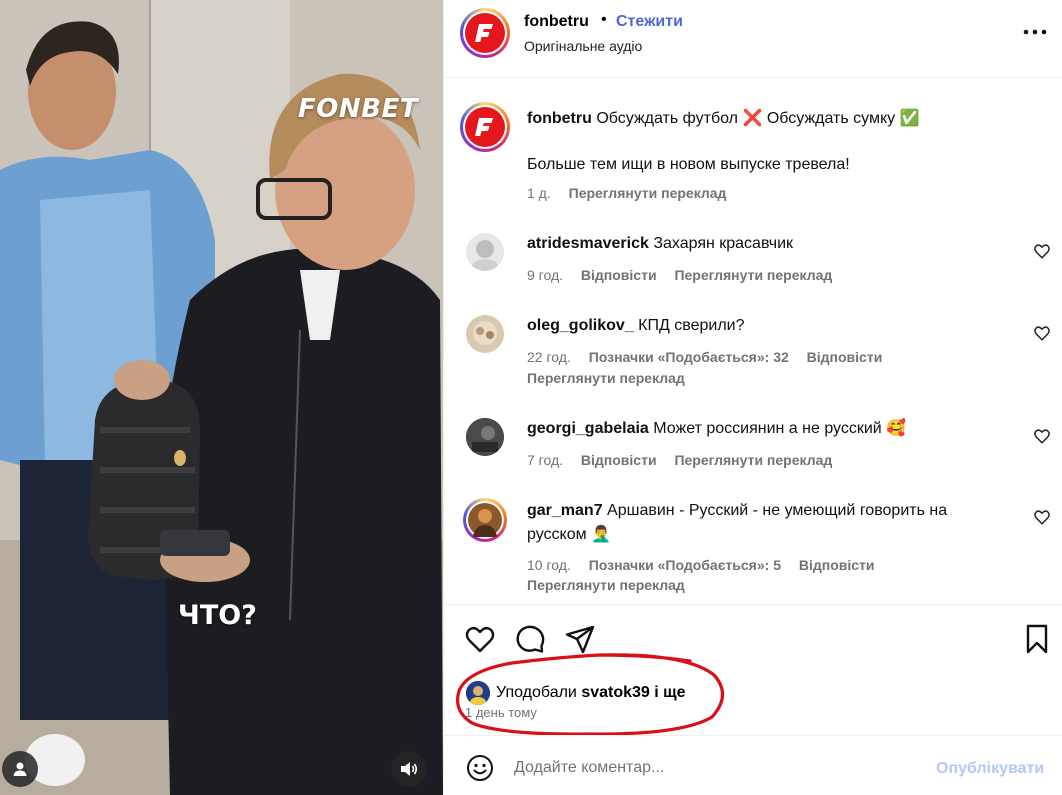 This screenshot has width=1062, height=795. Describe the element at coordinates (753, 670) in the screenshot. I see `post-actions: Уподобали svatok39 і ще 1 день тому` at that location.